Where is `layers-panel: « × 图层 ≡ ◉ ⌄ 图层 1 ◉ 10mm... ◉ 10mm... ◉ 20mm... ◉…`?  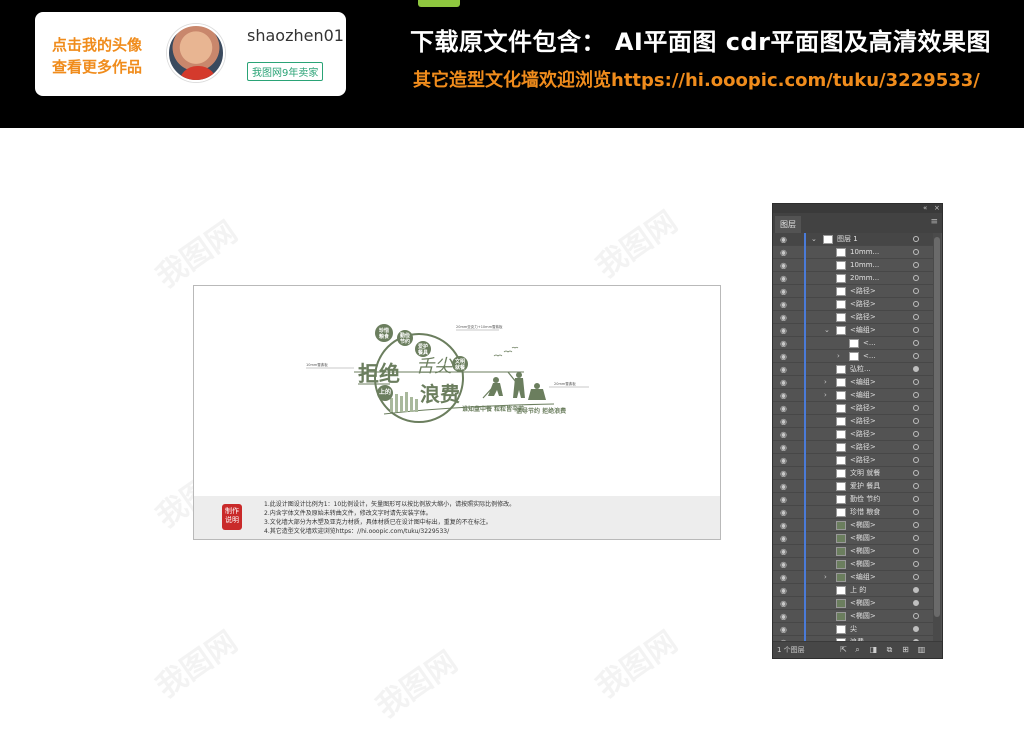 layers-panel: « × 图层 ≡ ◉ ⌄ 图层 1 ◉ 10mm... ◉ 10mm... ◉ 20mm... ◉… is located at coordinates (857, 431).